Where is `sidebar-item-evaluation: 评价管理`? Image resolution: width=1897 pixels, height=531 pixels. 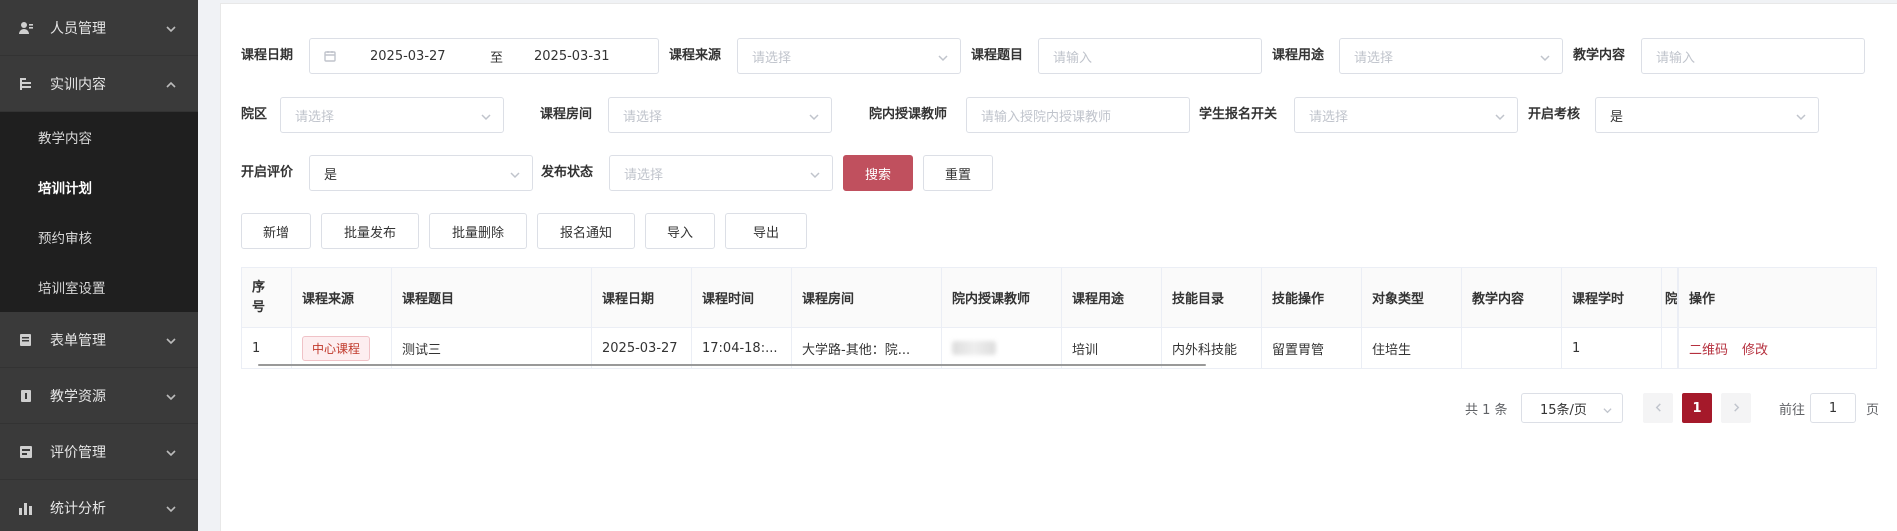 sidebar-item-evaluation: 评价管理 is located at coordinates (99, 452).